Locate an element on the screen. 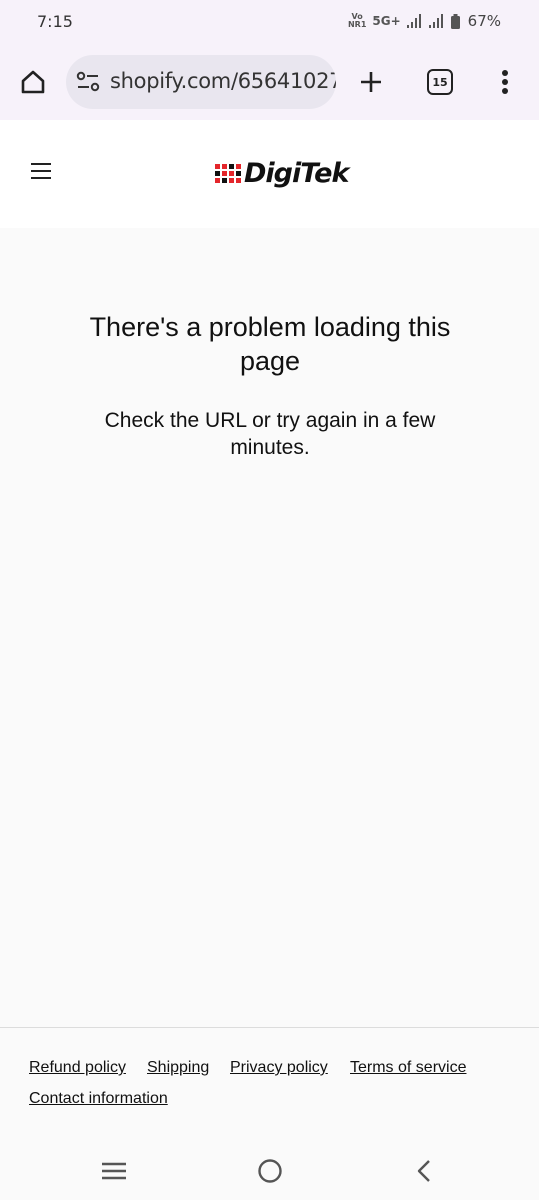 Image resolution: width=539 pixels, height=1200 pixels. menu-button is located at coordinates (505, 82).